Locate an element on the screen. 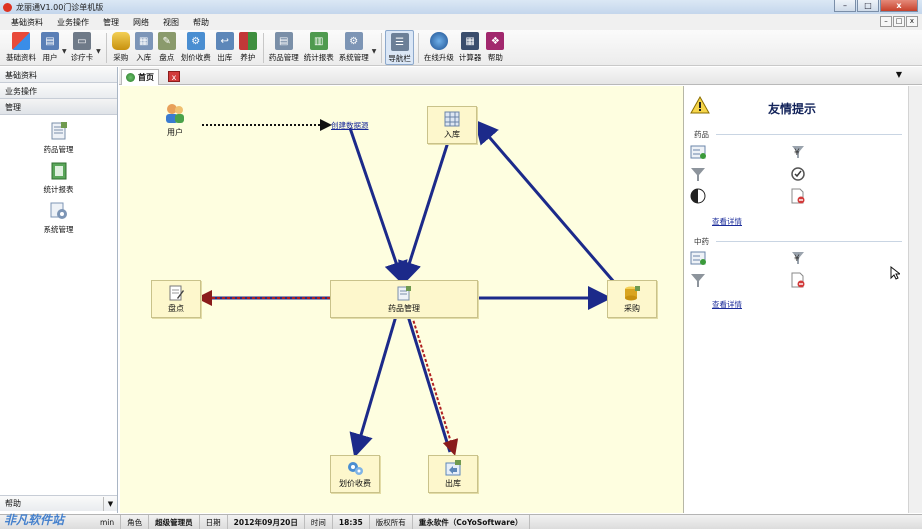 Image resolution: width=922 pixels, height=529 pixels. nav-header-management: 管理 is located at coordinates (58, 107).